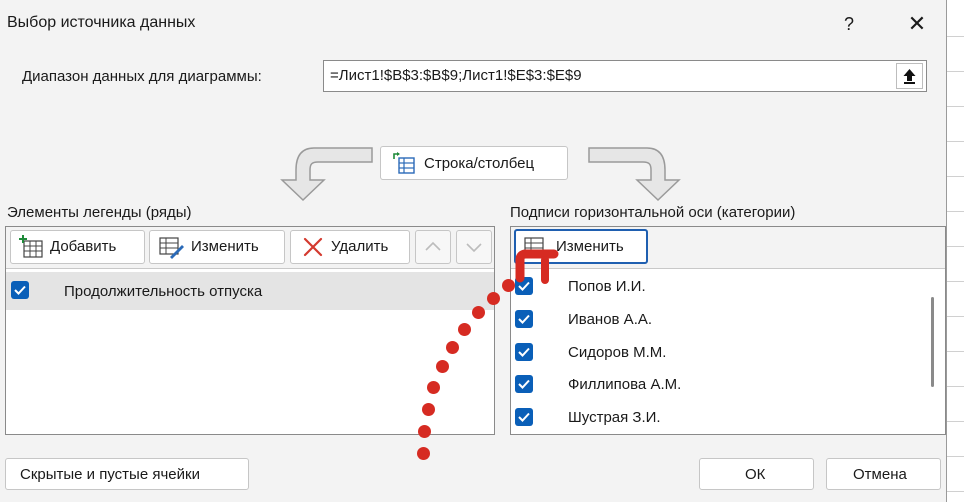  Describe the element at coordinates (171, 248) in the screenshot. I see `edit-table-icon` at that location.